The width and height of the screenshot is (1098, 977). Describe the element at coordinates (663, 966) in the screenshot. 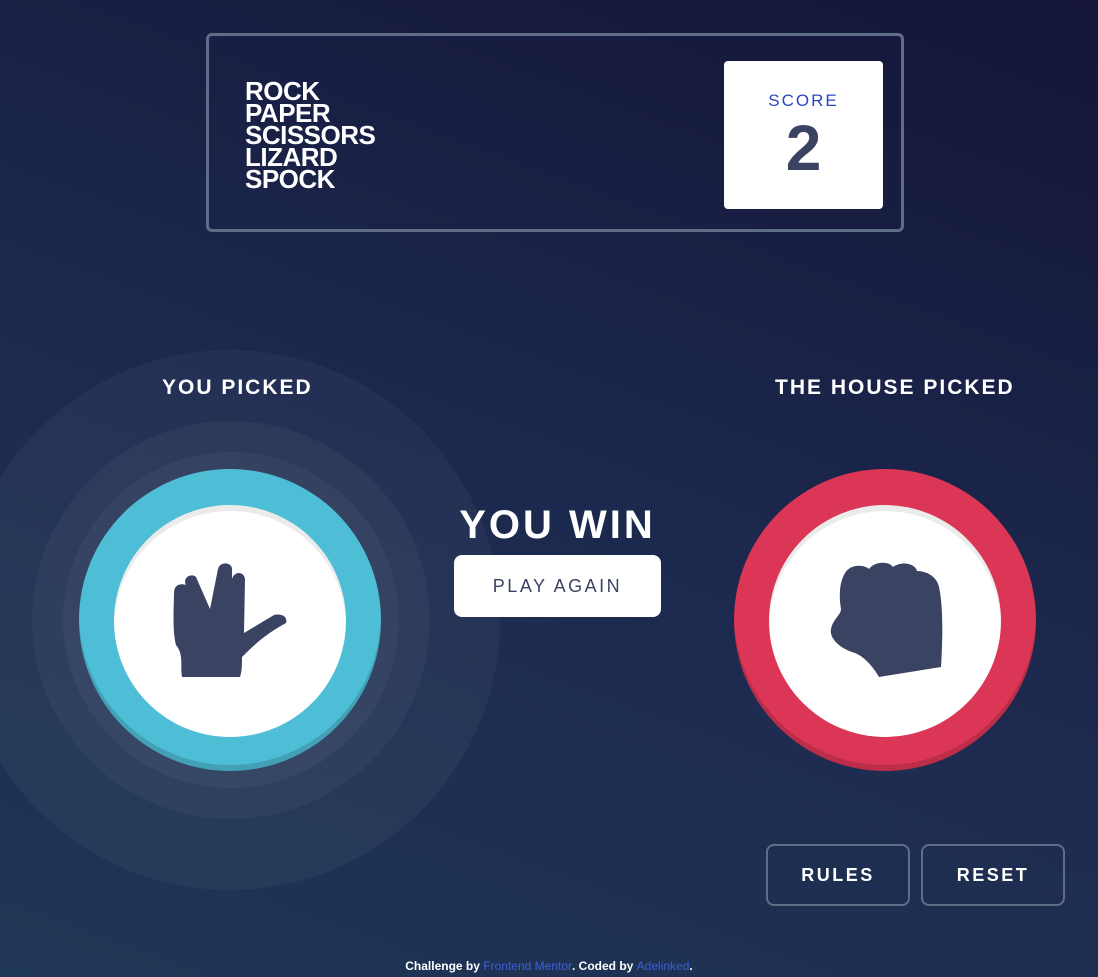

I see `author-link: Adelinked` at that location.